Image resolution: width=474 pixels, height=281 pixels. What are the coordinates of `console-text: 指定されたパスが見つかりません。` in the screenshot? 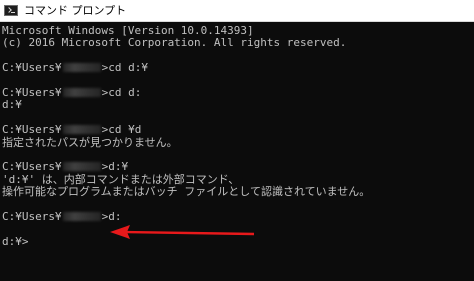 It's located at (90, 142).